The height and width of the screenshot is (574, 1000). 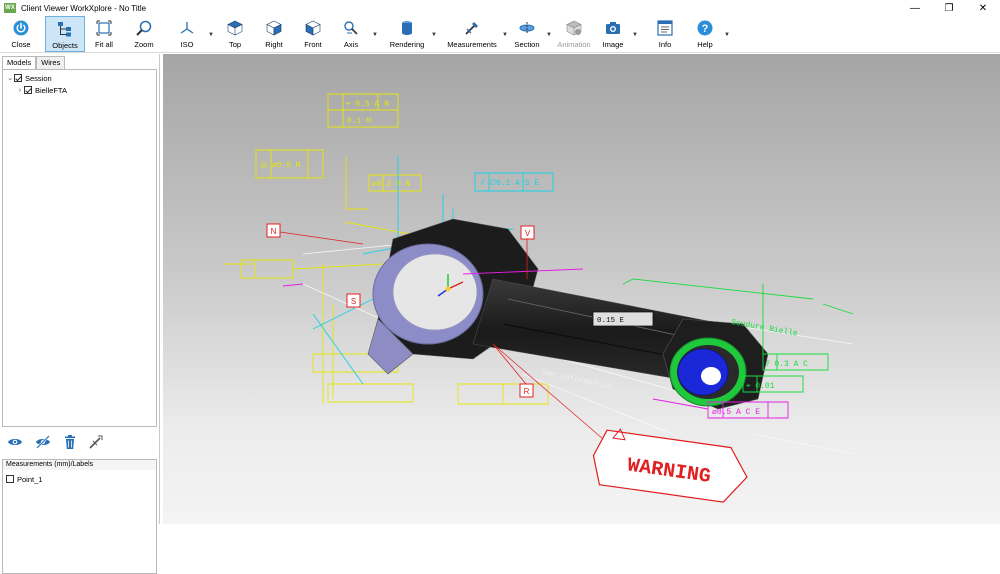 What do you see at coordinates (576, 380) in the screenshot?
I see `white-note-info: See information` at bounding box center [576, 380].